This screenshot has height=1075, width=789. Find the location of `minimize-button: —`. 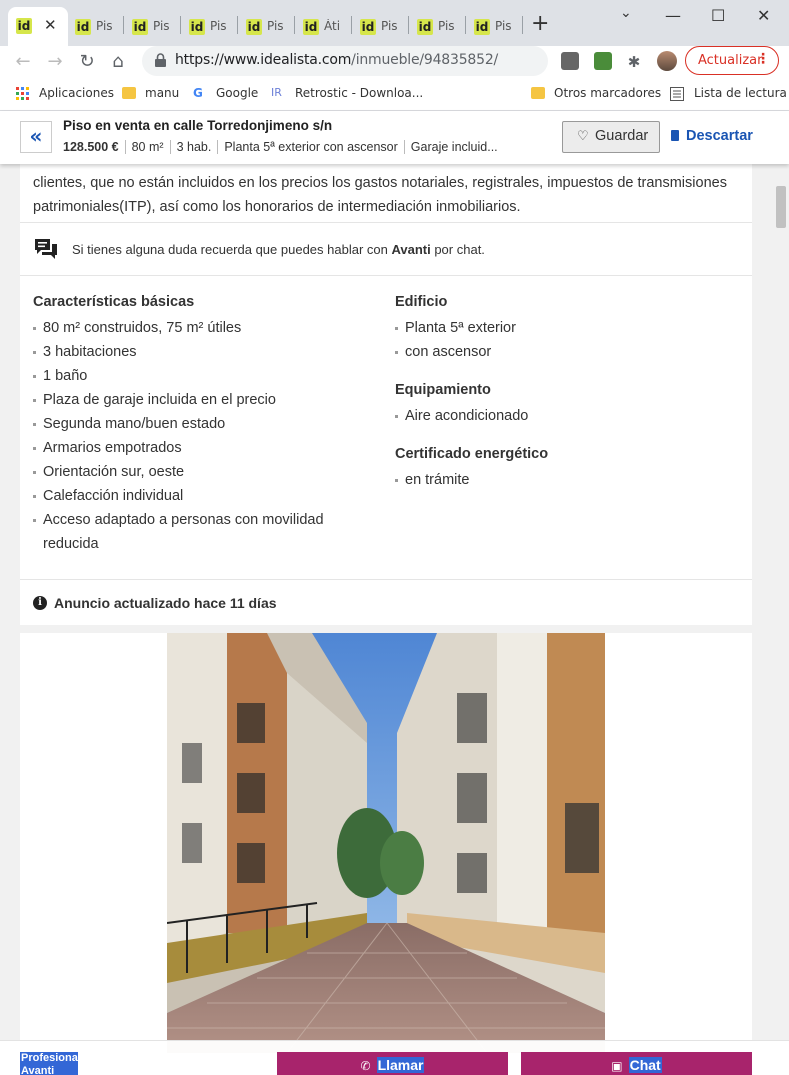

minimize-button: — is located at coordinates (673, 15).